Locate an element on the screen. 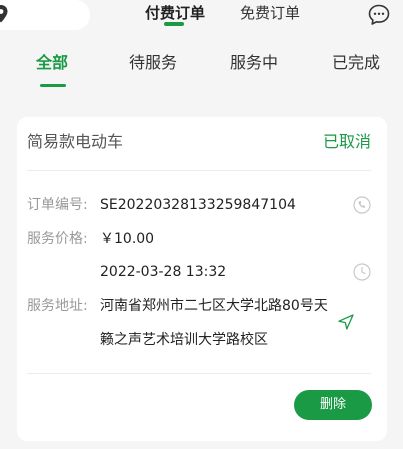  tab-in-service: 服务中 is located at coordinates (254, 63).